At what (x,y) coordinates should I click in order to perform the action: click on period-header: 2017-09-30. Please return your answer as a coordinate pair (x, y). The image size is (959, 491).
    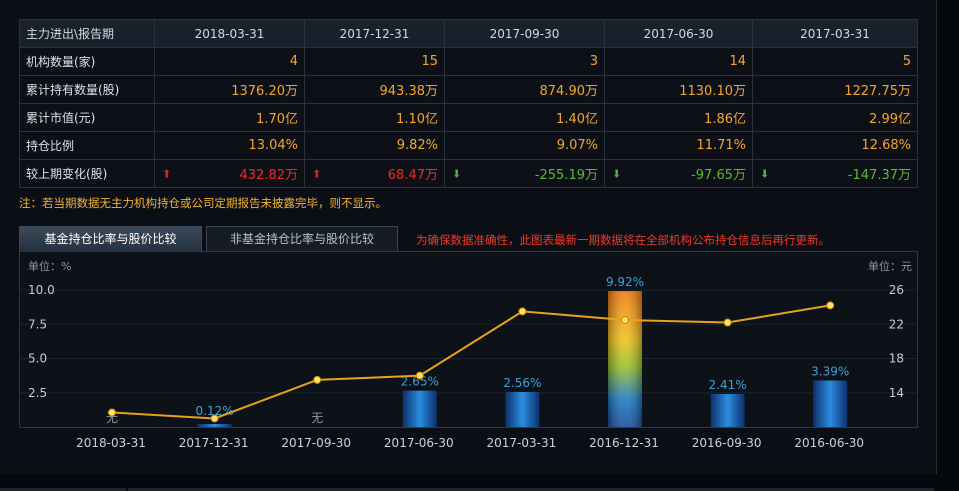
    Looking at the image, I should click on (524, 33).